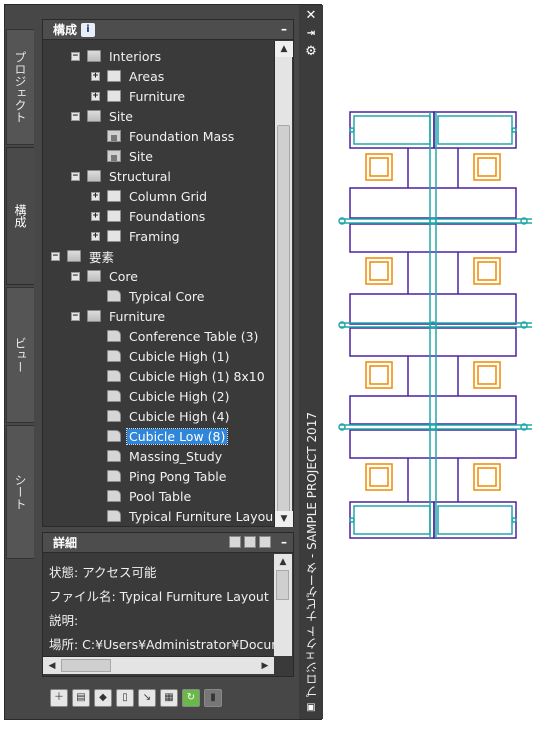  I want to click on settings-icon: ⚙, so click(311, 52).